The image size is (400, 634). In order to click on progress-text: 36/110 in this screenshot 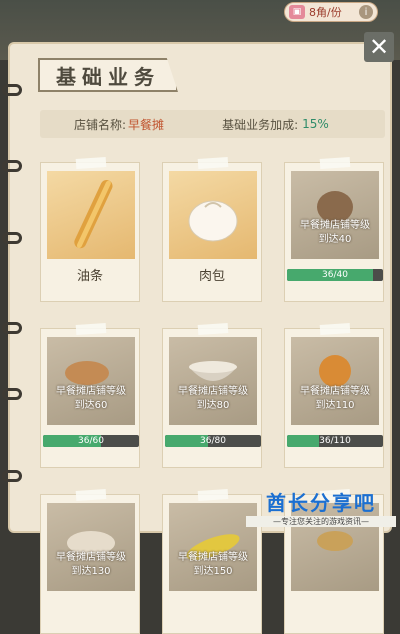, I will do `click(335, 441)`.